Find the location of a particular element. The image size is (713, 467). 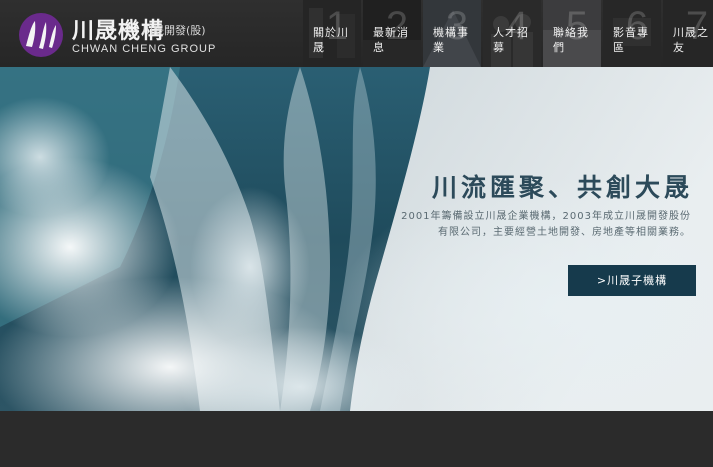

nav-item-about: 1 關於川晟 is located at coordinates (332, 33).